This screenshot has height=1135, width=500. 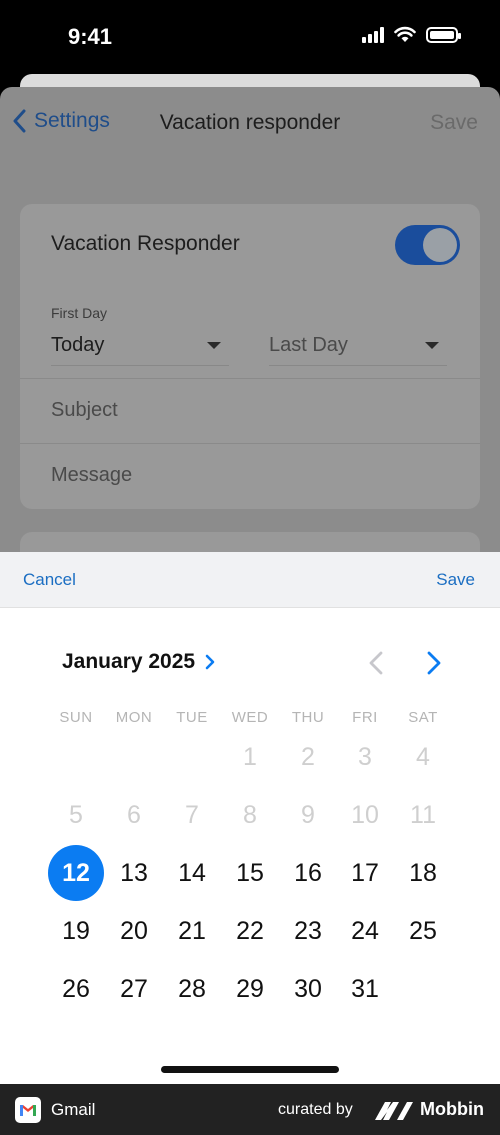 I want to click on weekday-label: TUE, so click(x=192, y=717).